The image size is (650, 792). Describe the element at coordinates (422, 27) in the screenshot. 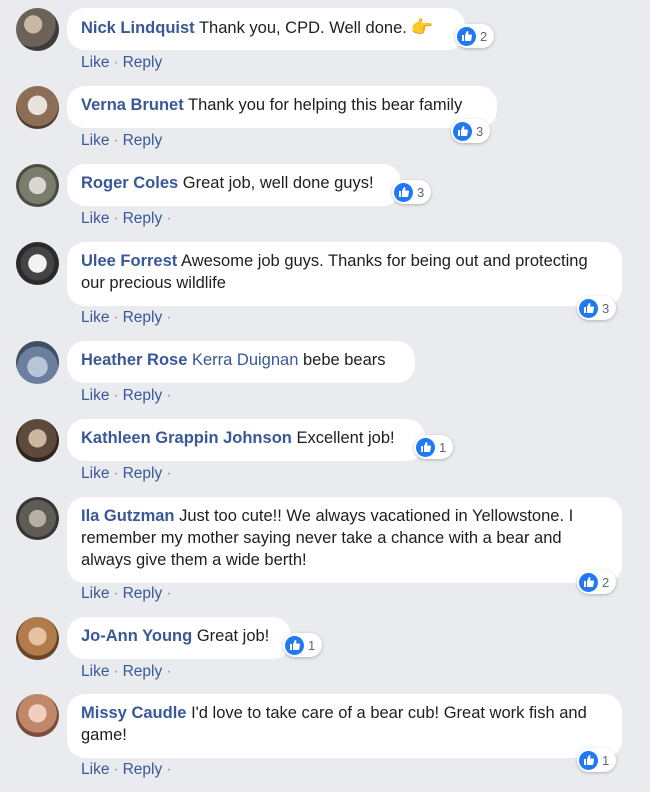

I see `pointing-hand-icon: 👉` at that location.